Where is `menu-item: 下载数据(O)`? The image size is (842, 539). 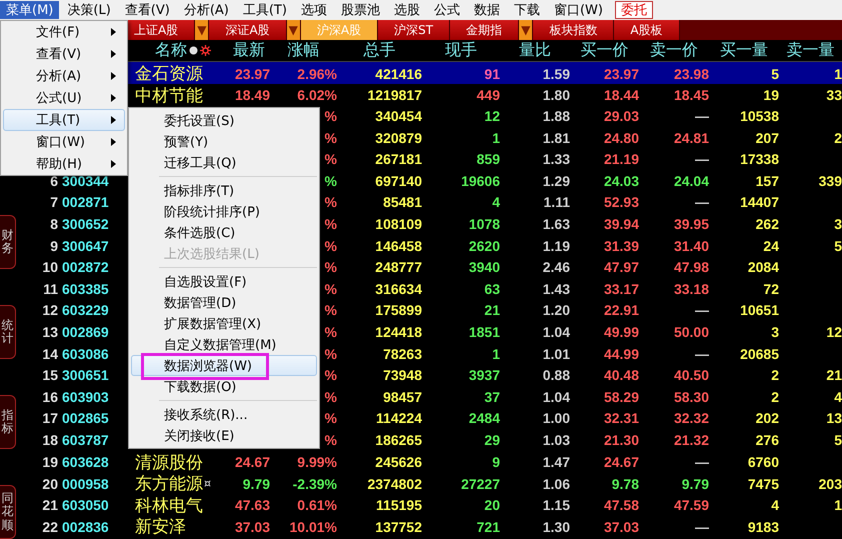
menu-item: 下载数据(O) is located at coordinates (224, 386).